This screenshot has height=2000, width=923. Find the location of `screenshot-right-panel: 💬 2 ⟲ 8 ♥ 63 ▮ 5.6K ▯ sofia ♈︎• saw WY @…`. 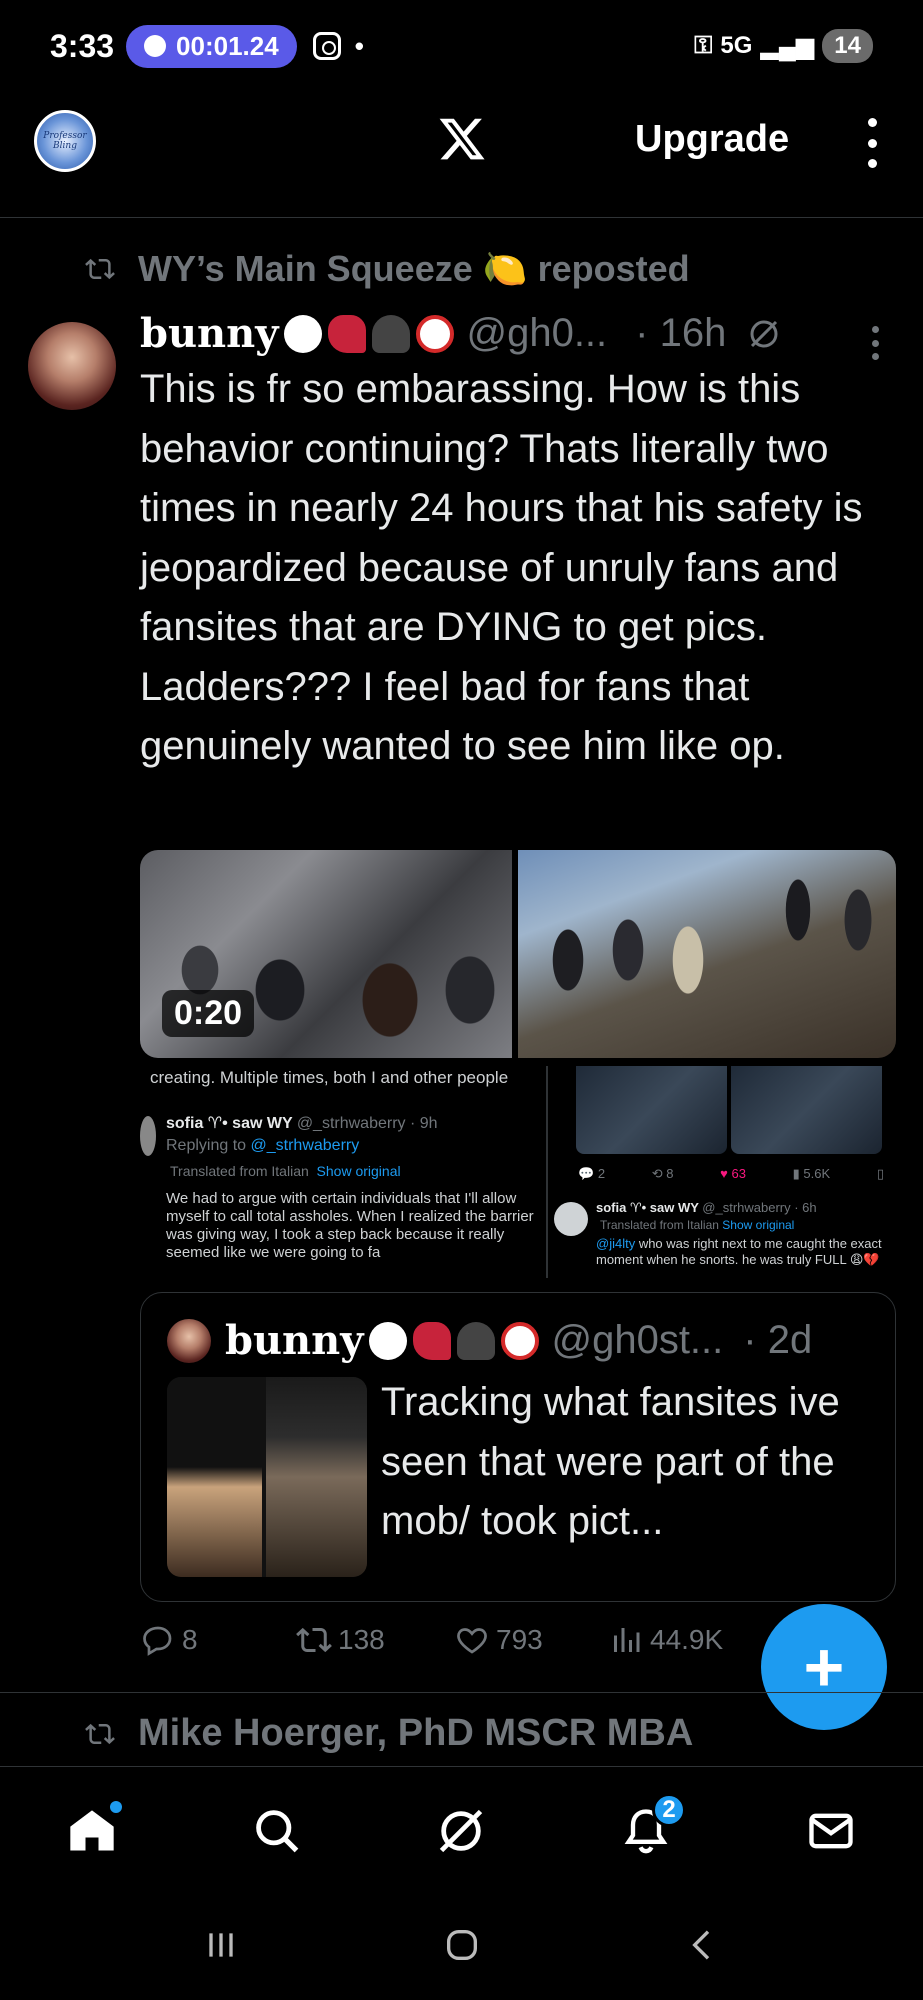

screenshot-right-panel: 💬 2 ⟲ 8 ♥ 63 ▮ 5.6K ▯ sofia ♈︎• saw WY @… is located at coordinates (722, 1172).